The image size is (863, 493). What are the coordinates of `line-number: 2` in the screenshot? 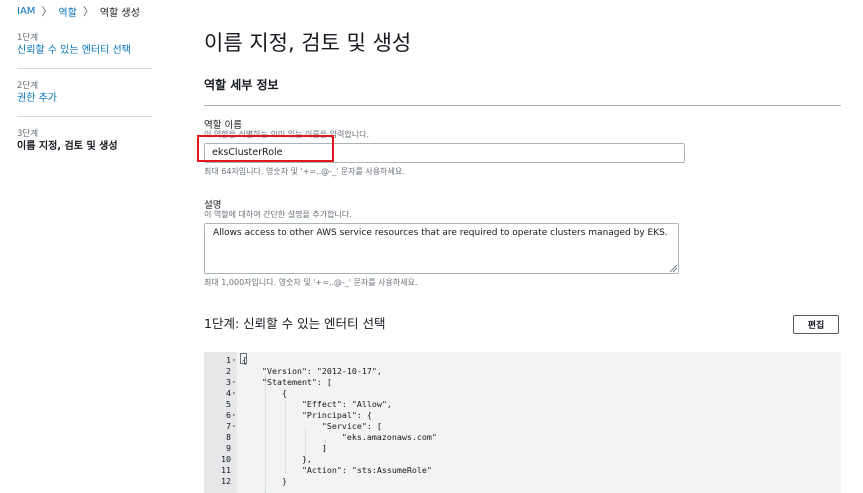 It's located at (228, 371).